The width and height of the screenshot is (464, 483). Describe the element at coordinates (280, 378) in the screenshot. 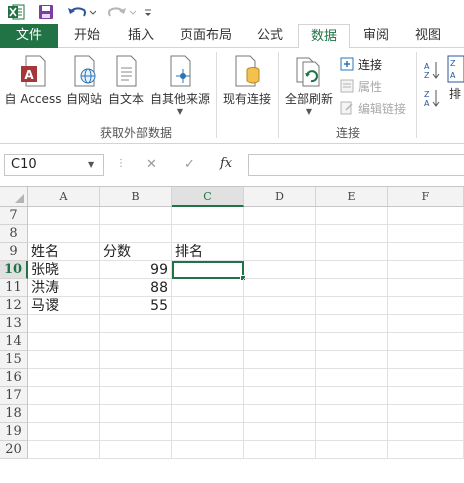

I see `cell-d16` at that location.